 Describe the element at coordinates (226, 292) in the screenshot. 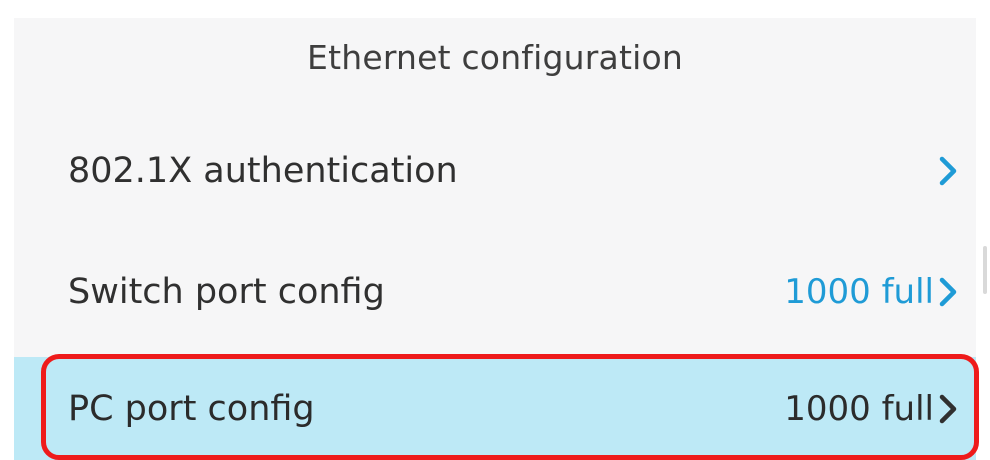

I see `menu-item-label: Switch port config` at that location.